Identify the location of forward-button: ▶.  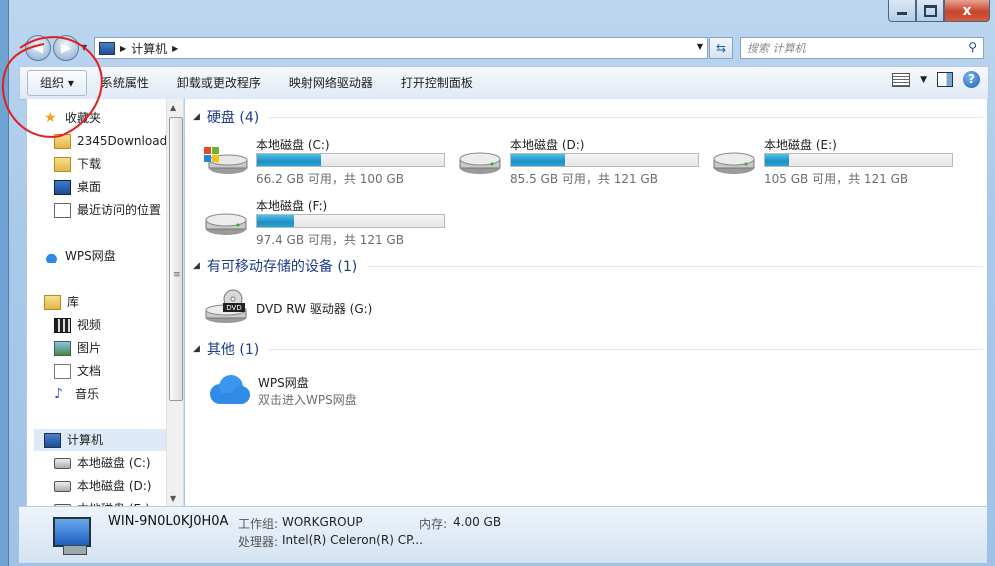
(66, 48).